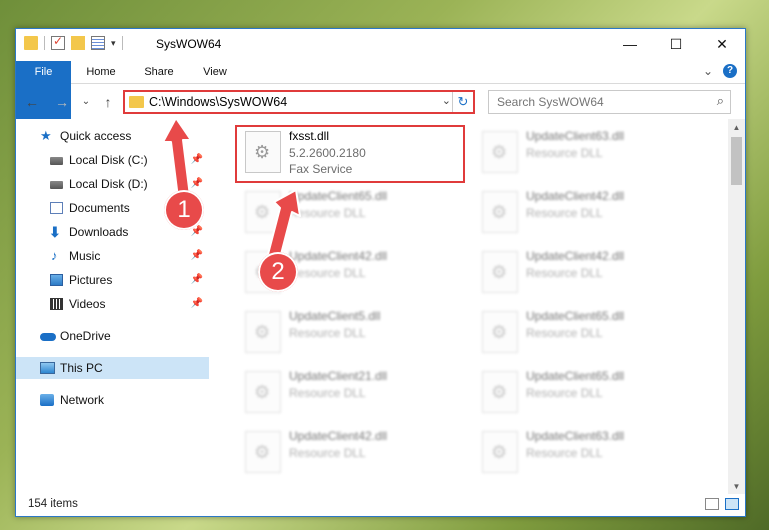  Describe the element at coordinates (335, 316) in the screenshot. I see `file-name: UpdateClient5.dll` at that location.